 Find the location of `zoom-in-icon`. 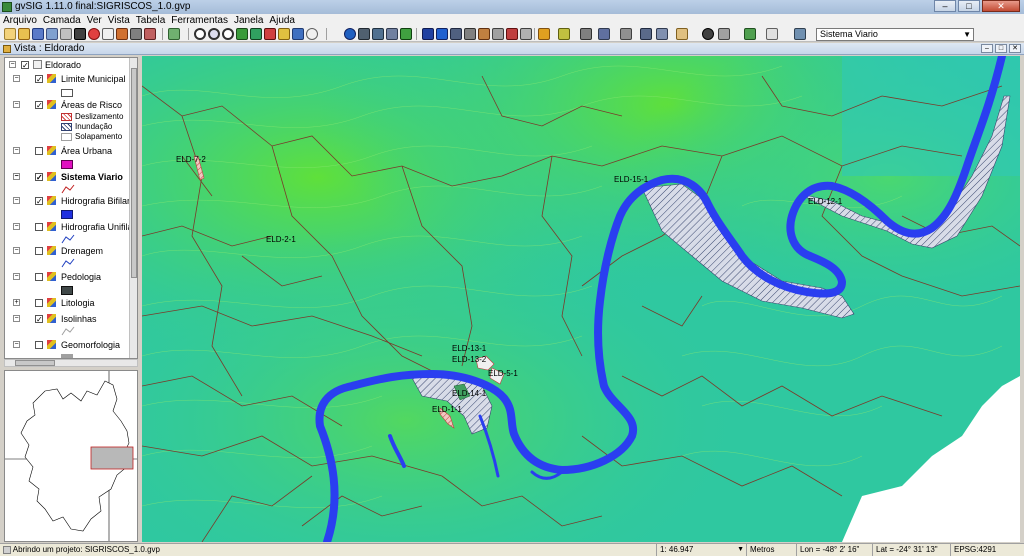

zoom-in-icon is located at coordinates (200, 34).